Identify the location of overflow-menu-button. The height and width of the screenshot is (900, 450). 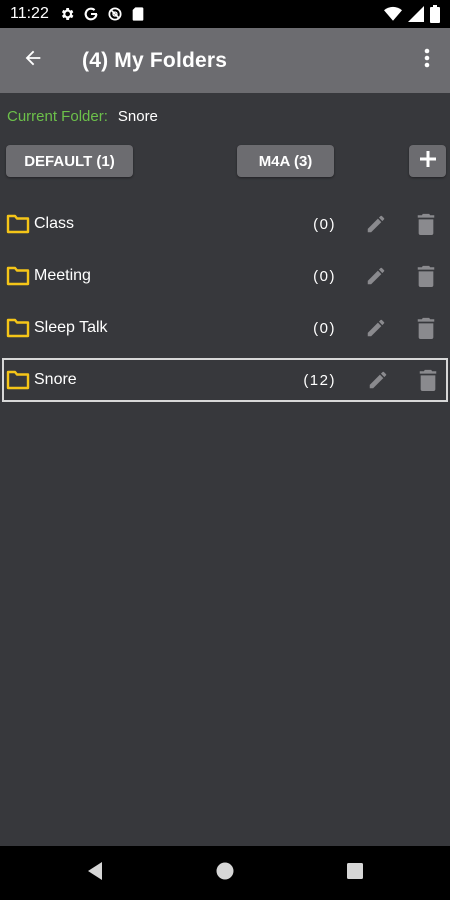
(427, 60).